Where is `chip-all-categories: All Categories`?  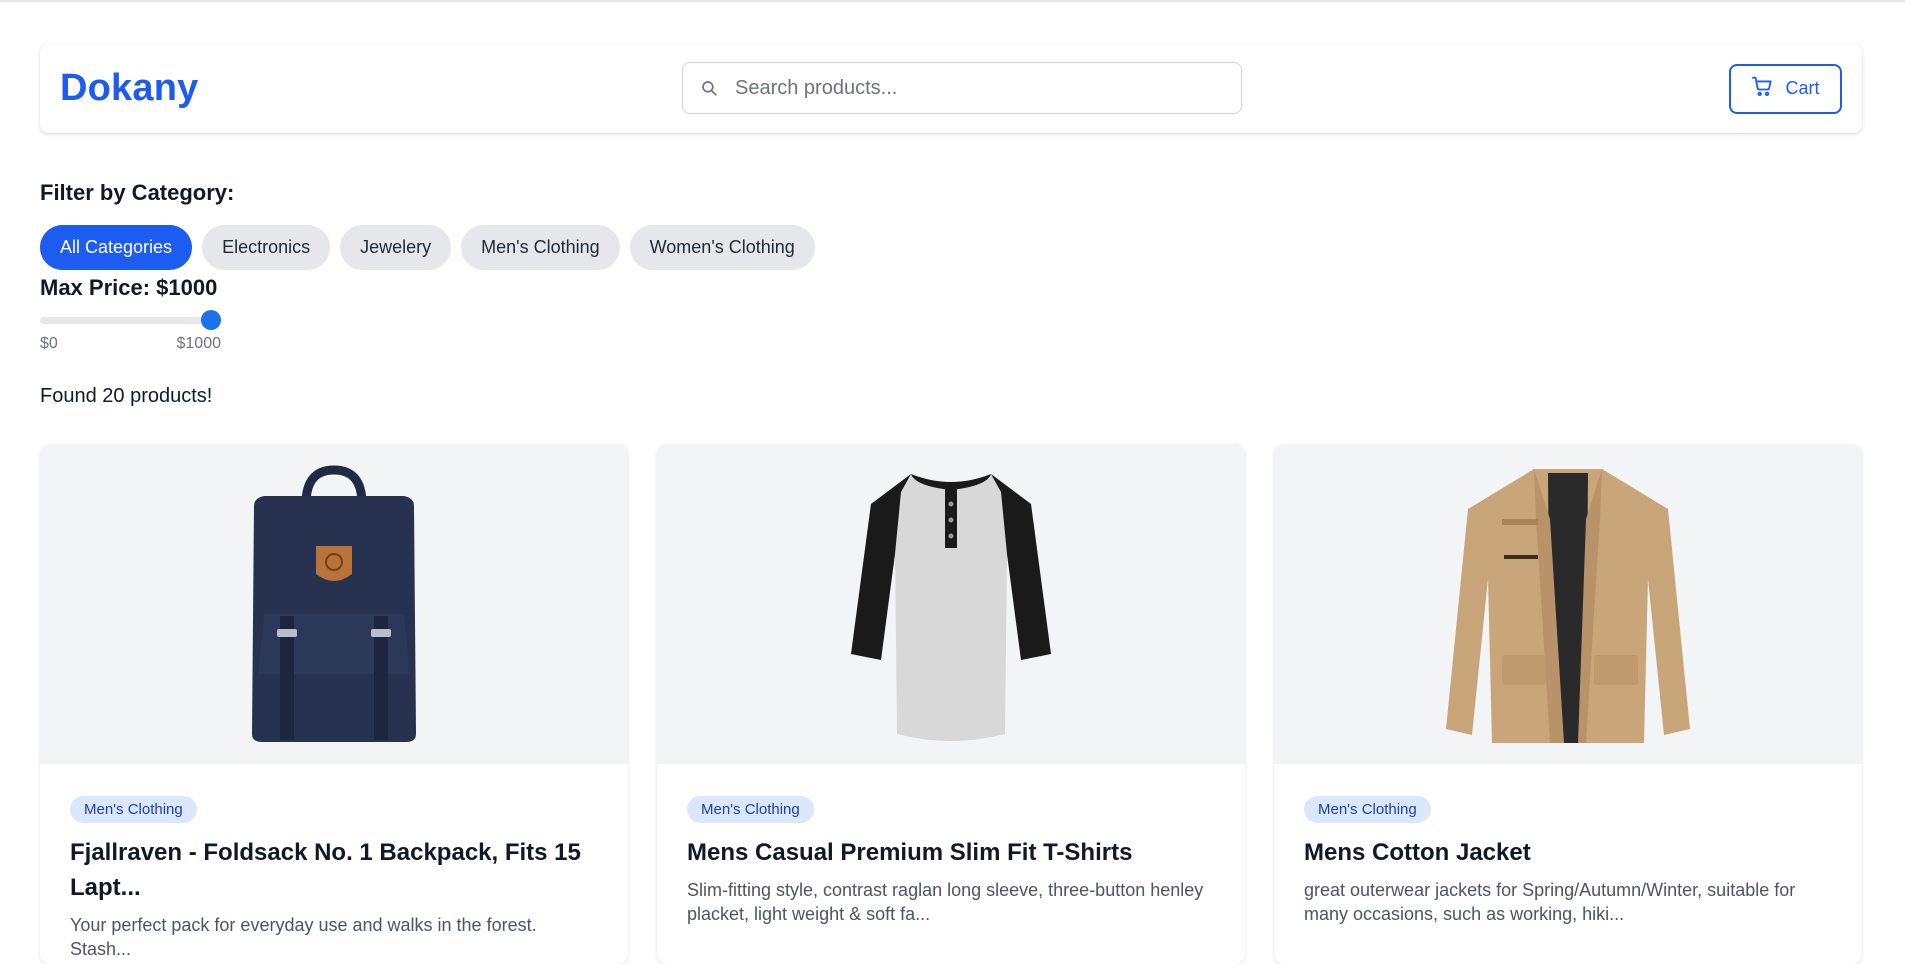 chip-all-categories: All Categories is located at coordinates (116, 247).